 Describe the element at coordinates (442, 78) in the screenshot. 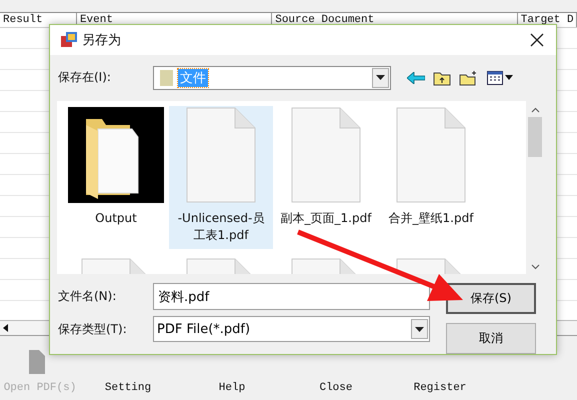

I see `up-folder-icon` at that location.